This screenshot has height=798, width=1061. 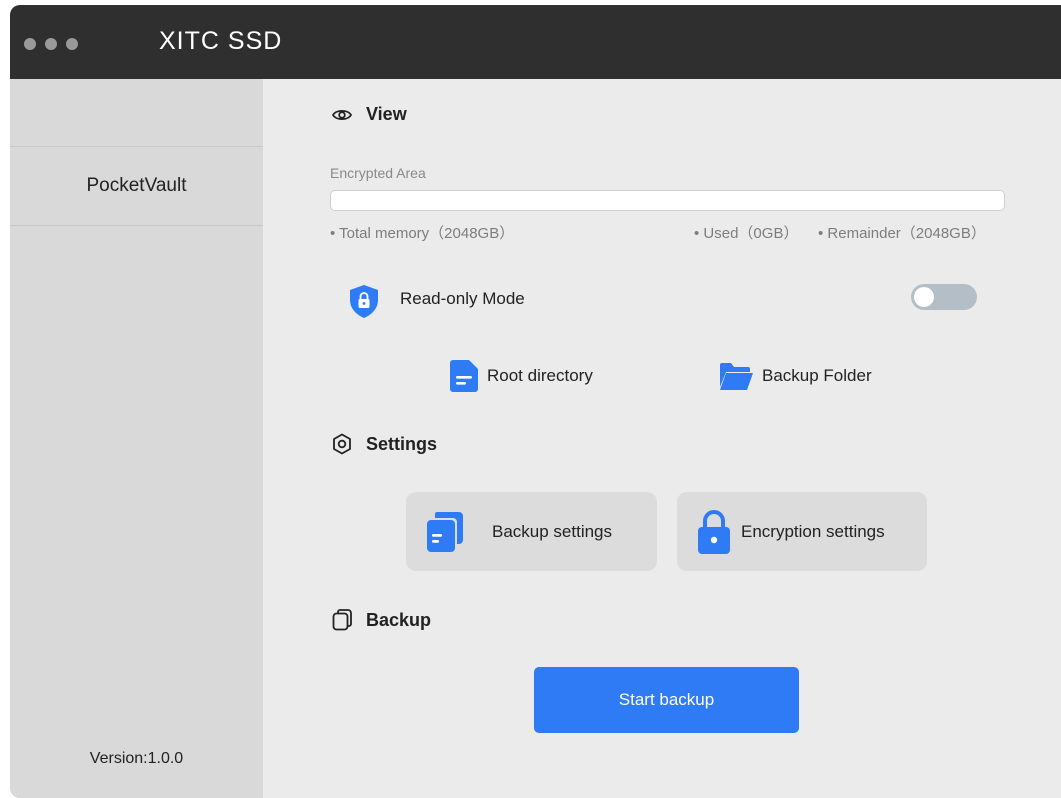 I want to click on remainder-label: • Remainder（2048GB）, so click(x=902, y=233).